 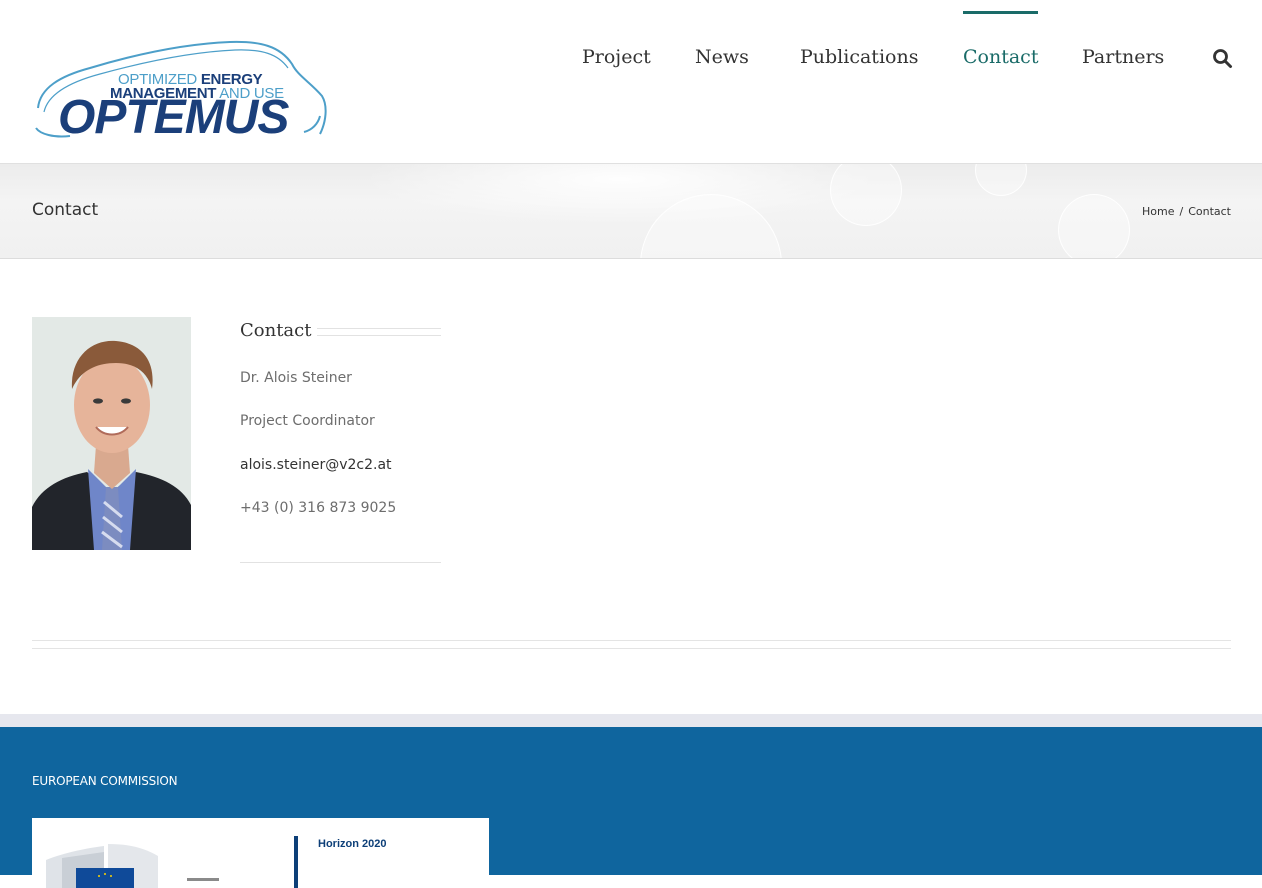 What do you see at coordinates (620, 194) in the screenshot?
I see `decorative-light-flare` at bounding box center [620, 194].